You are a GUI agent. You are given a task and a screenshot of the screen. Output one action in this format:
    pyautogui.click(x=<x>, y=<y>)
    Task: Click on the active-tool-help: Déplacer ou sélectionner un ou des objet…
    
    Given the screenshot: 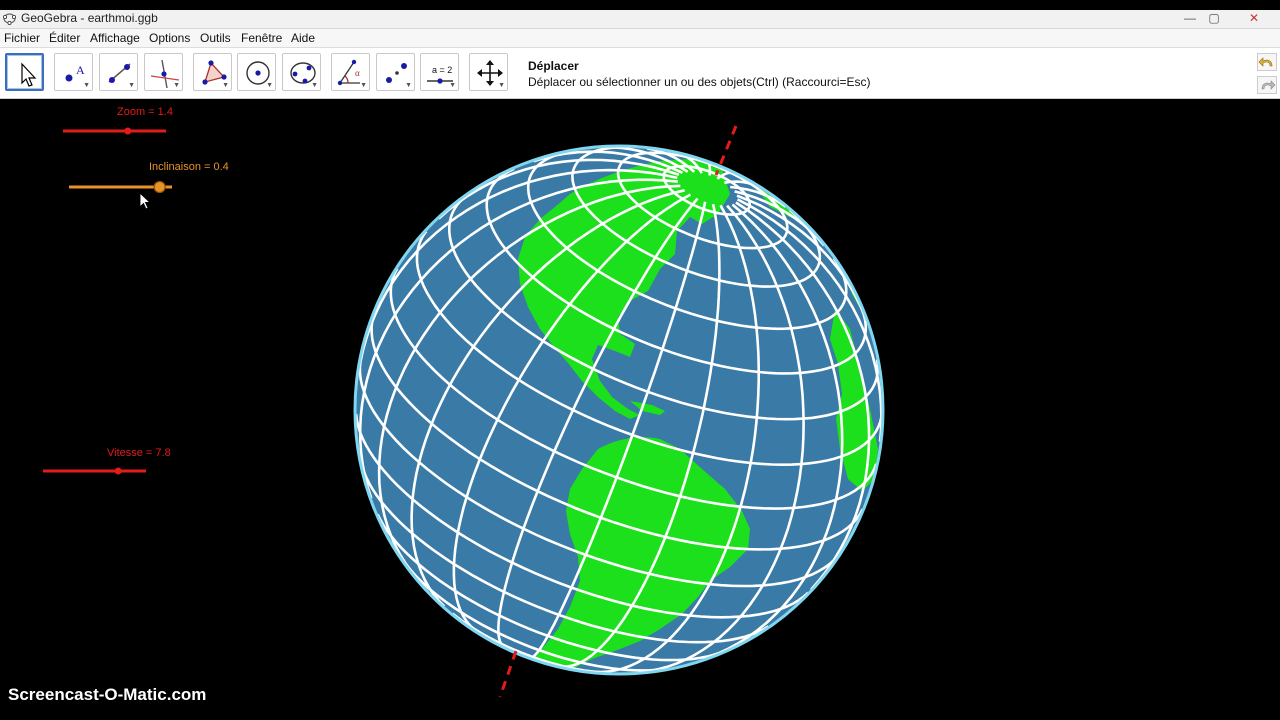 What is the action you would take?
    pyautogui.click(x=699, y=82)
    